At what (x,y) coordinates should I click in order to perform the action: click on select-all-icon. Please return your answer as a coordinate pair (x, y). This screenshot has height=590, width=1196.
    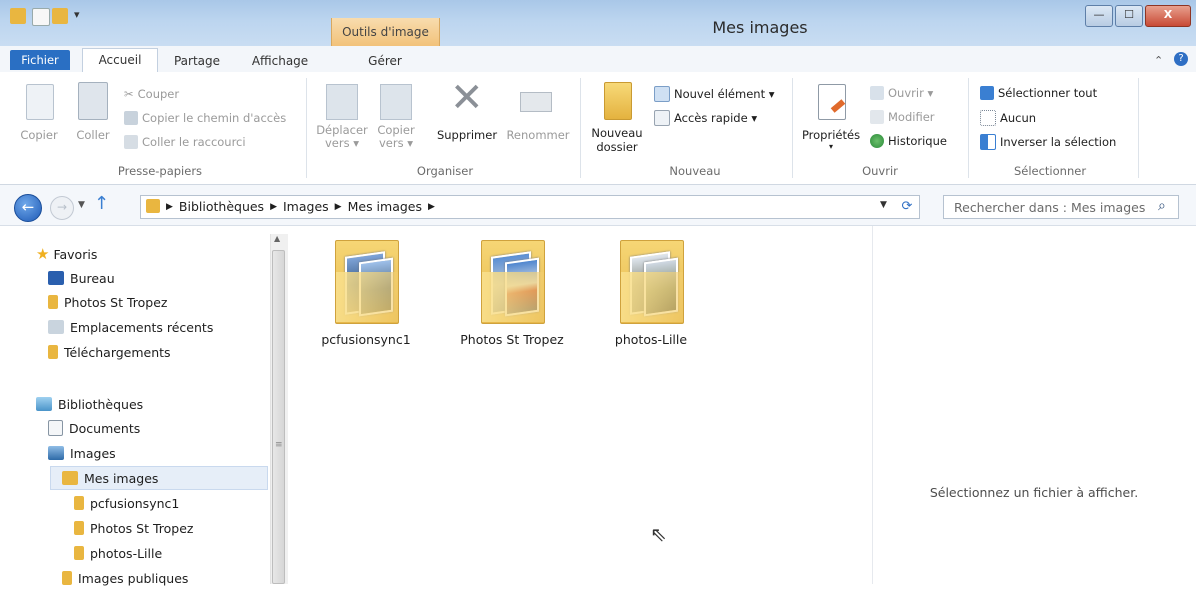
    Looking at the image, I should click on (987, 93).